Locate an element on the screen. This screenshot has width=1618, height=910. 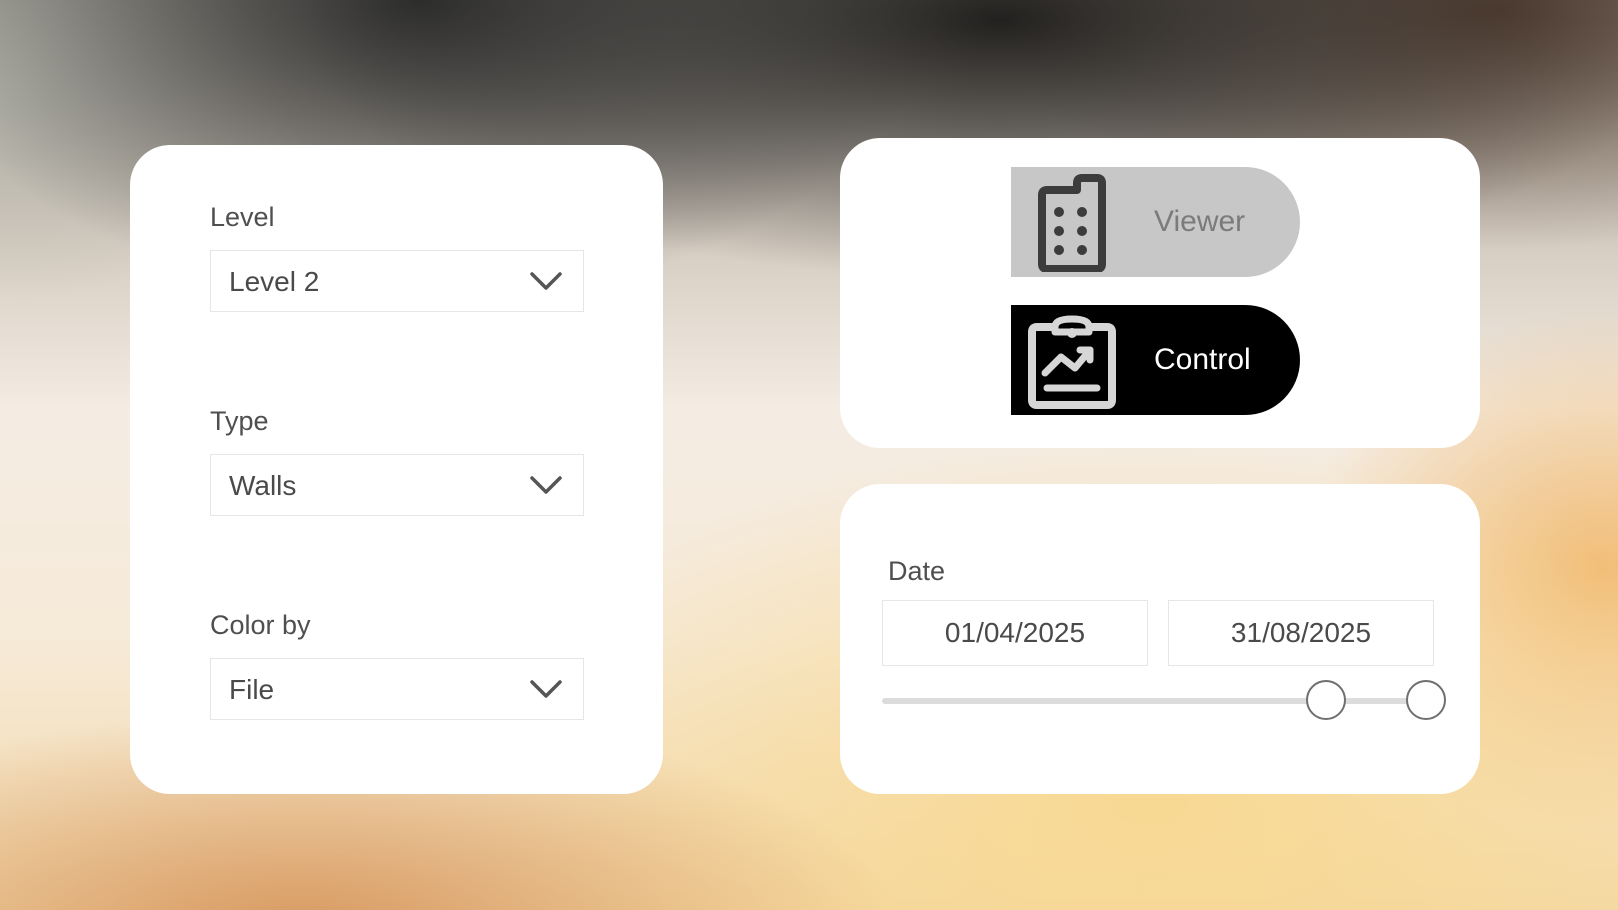
end-date-value: 31/08/2025 is located at coordinates (1301, 632).